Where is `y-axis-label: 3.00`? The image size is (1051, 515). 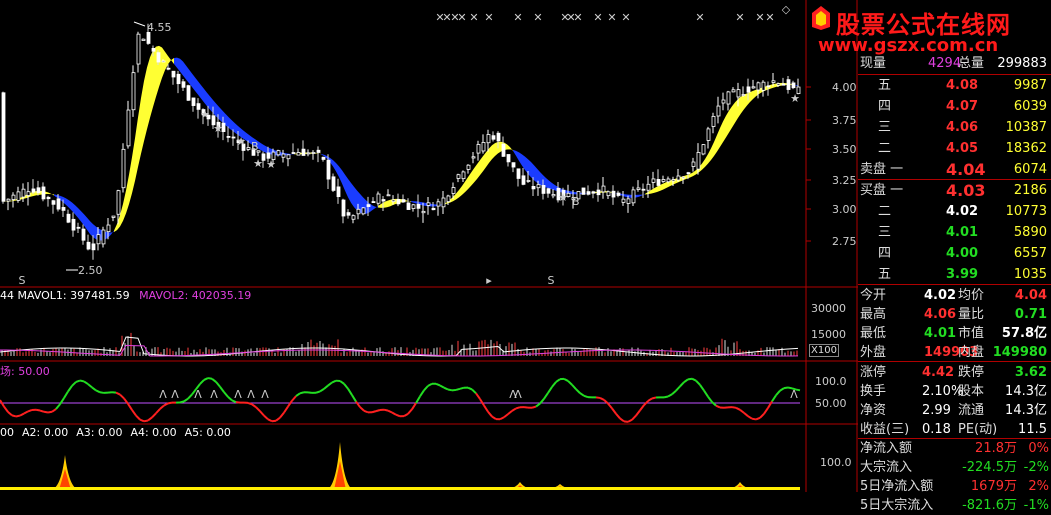
y-axis-label: 3.00 is located at coordinates (844, 209).